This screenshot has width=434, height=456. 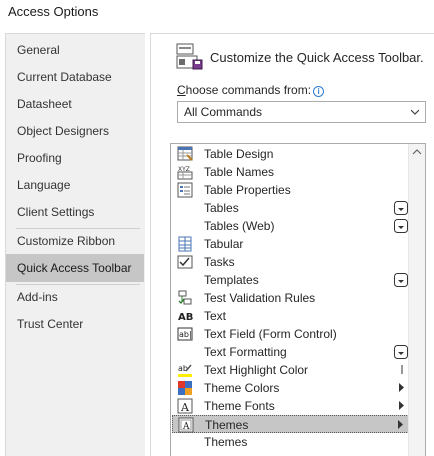 What do you see at coordinates (75, 185) in the screenshot?
I see `nav-language: Language` at bounding box center [75, 185].